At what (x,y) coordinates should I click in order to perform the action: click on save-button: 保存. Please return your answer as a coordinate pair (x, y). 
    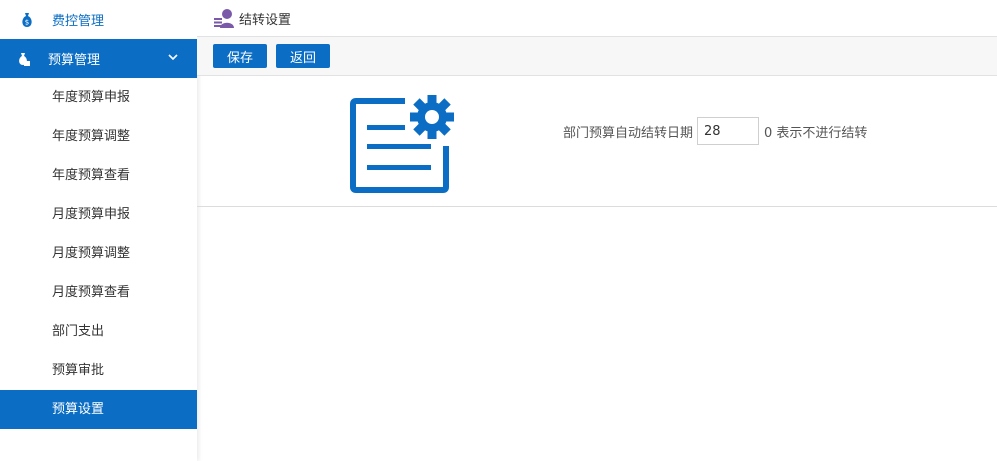
    Looking at the image, I should click on (240, 56).